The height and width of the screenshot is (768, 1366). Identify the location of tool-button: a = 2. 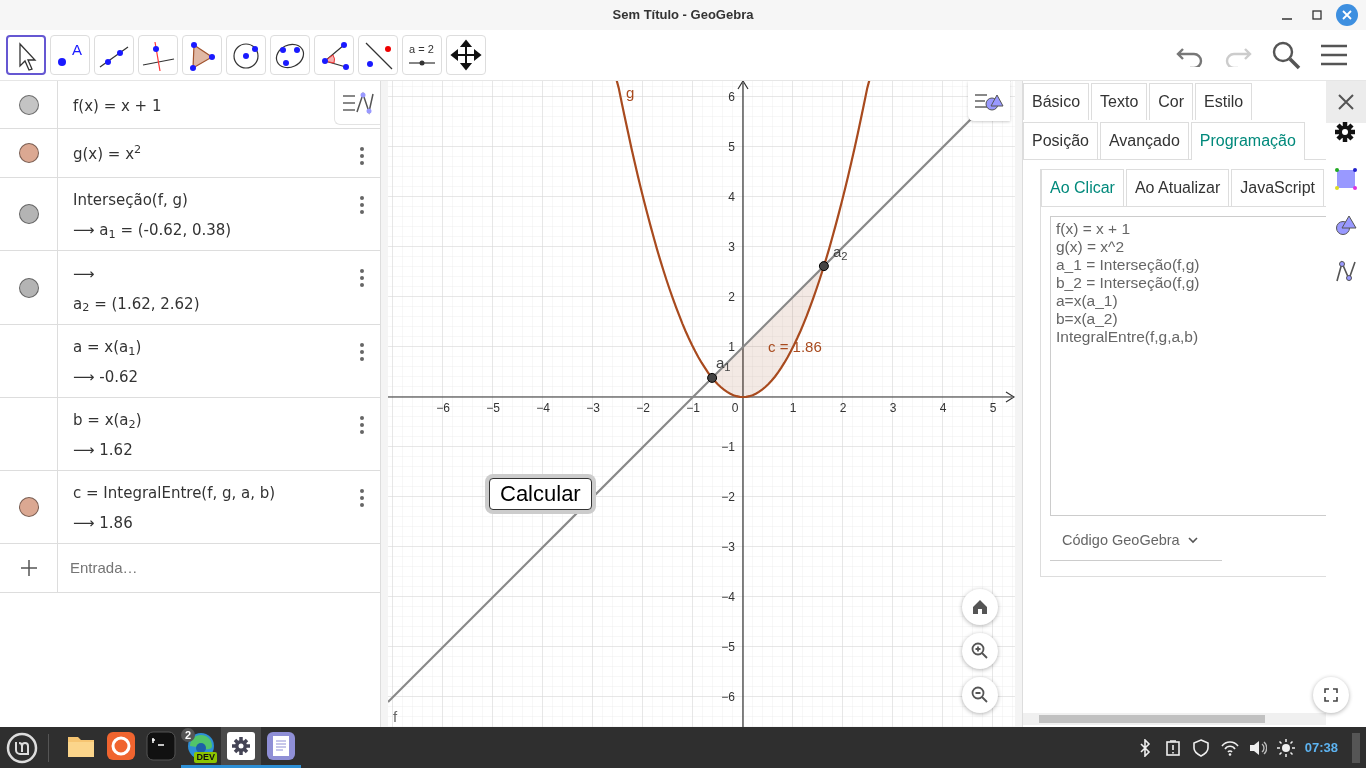
(422, 55).